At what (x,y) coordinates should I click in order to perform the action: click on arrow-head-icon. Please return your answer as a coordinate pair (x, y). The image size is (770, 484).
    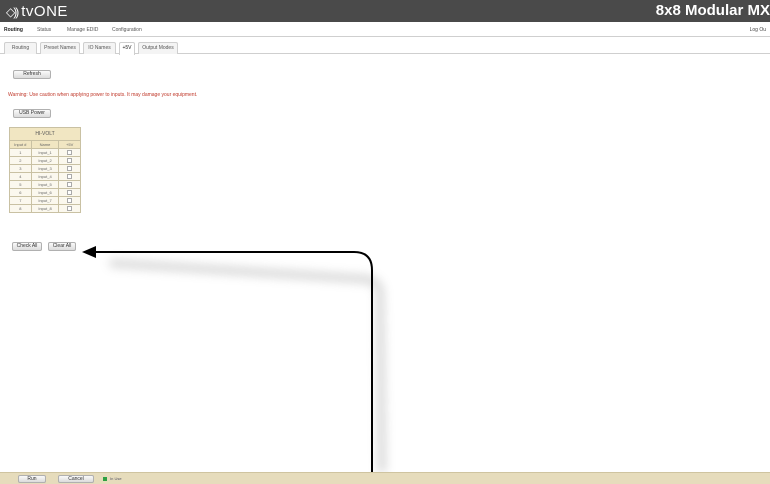
    Looking at the image, I should click on (89, 252).